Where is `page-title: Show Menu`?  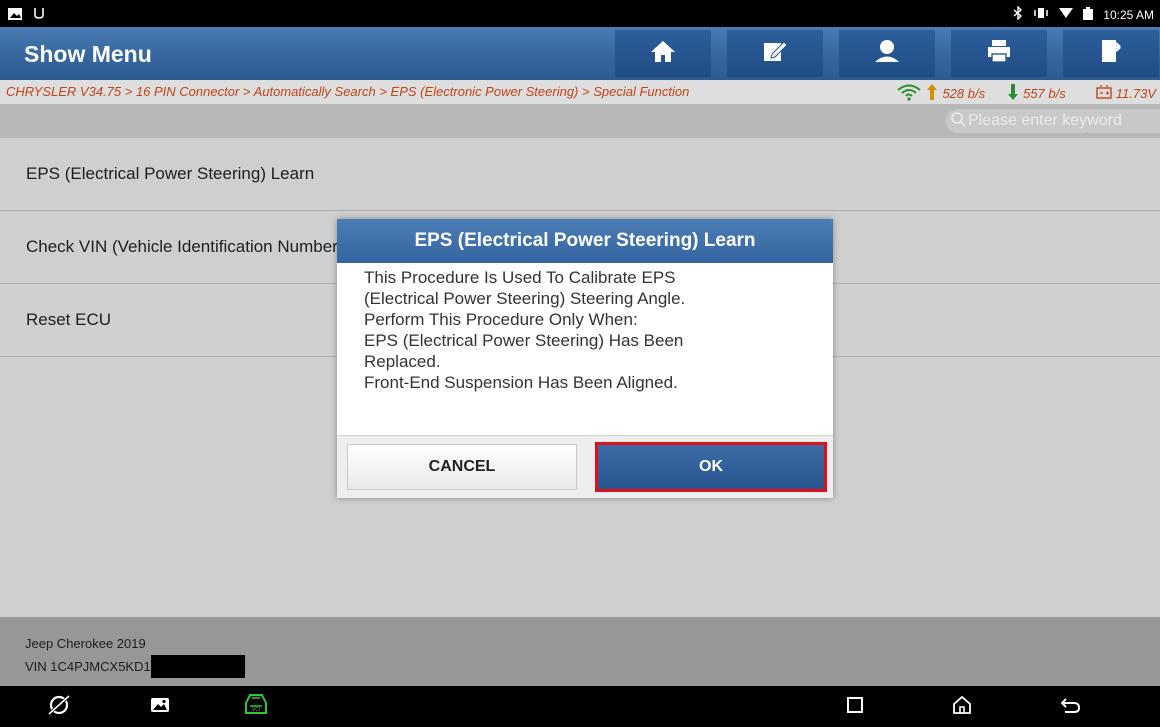
page-title: Show Menu is located at coordinates (88, 54).